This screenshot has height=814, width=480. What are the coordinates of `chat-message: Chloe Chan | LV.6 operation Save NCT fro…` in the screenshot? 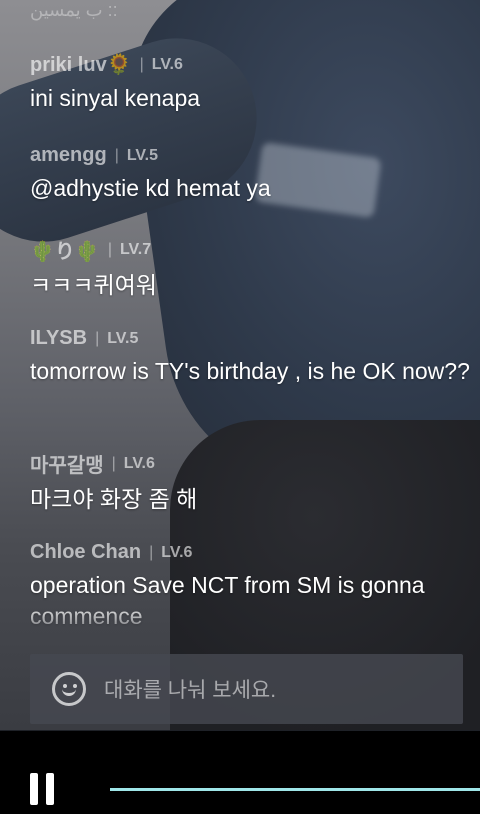 It's located at (250, 586).